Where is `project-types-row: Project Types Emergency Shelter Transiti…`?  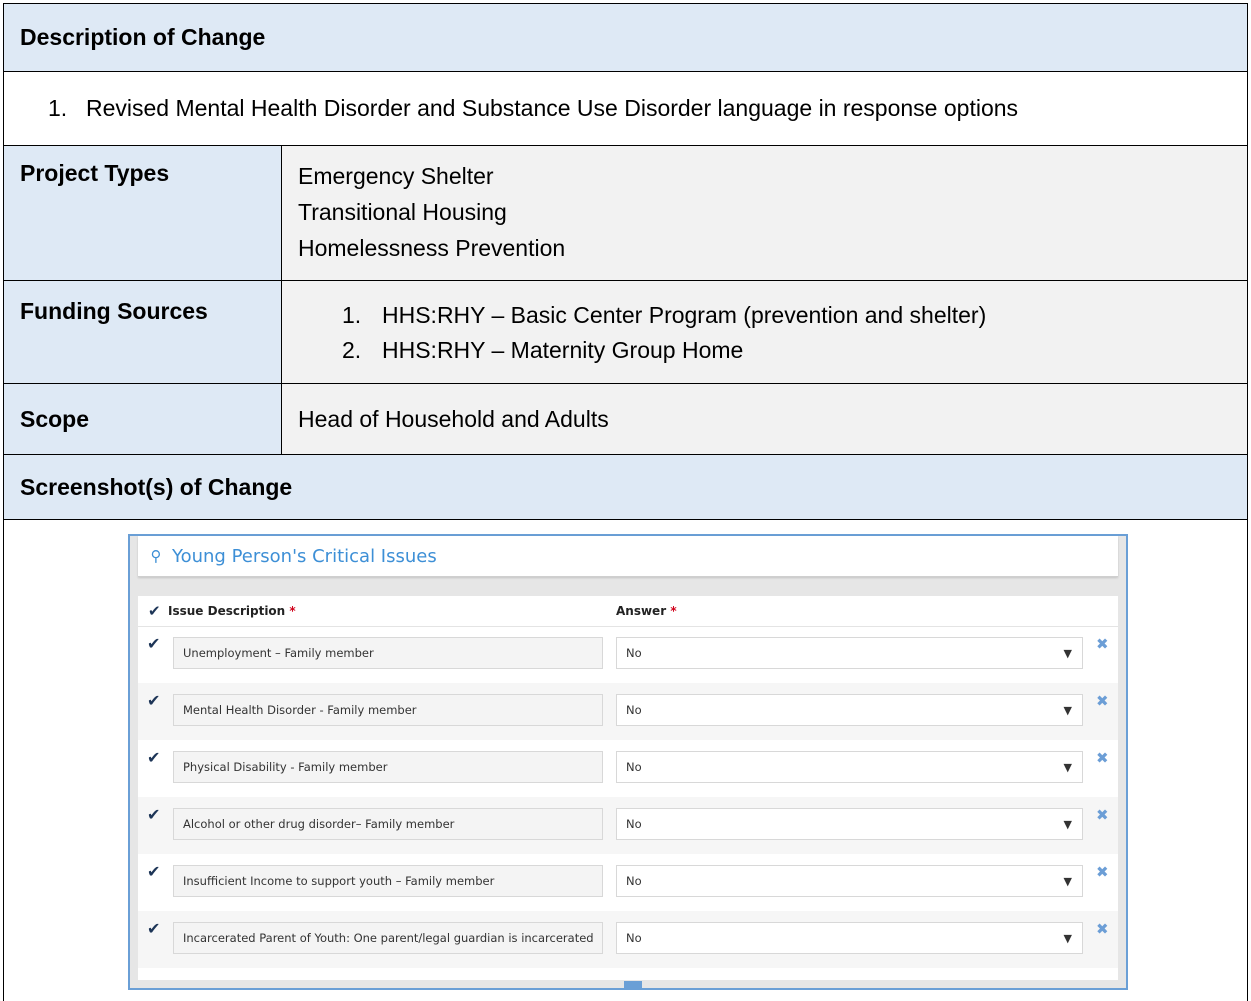
project-types-row: Project Types Emergency Shelter Transiti… is located at coordinates (625, 213).